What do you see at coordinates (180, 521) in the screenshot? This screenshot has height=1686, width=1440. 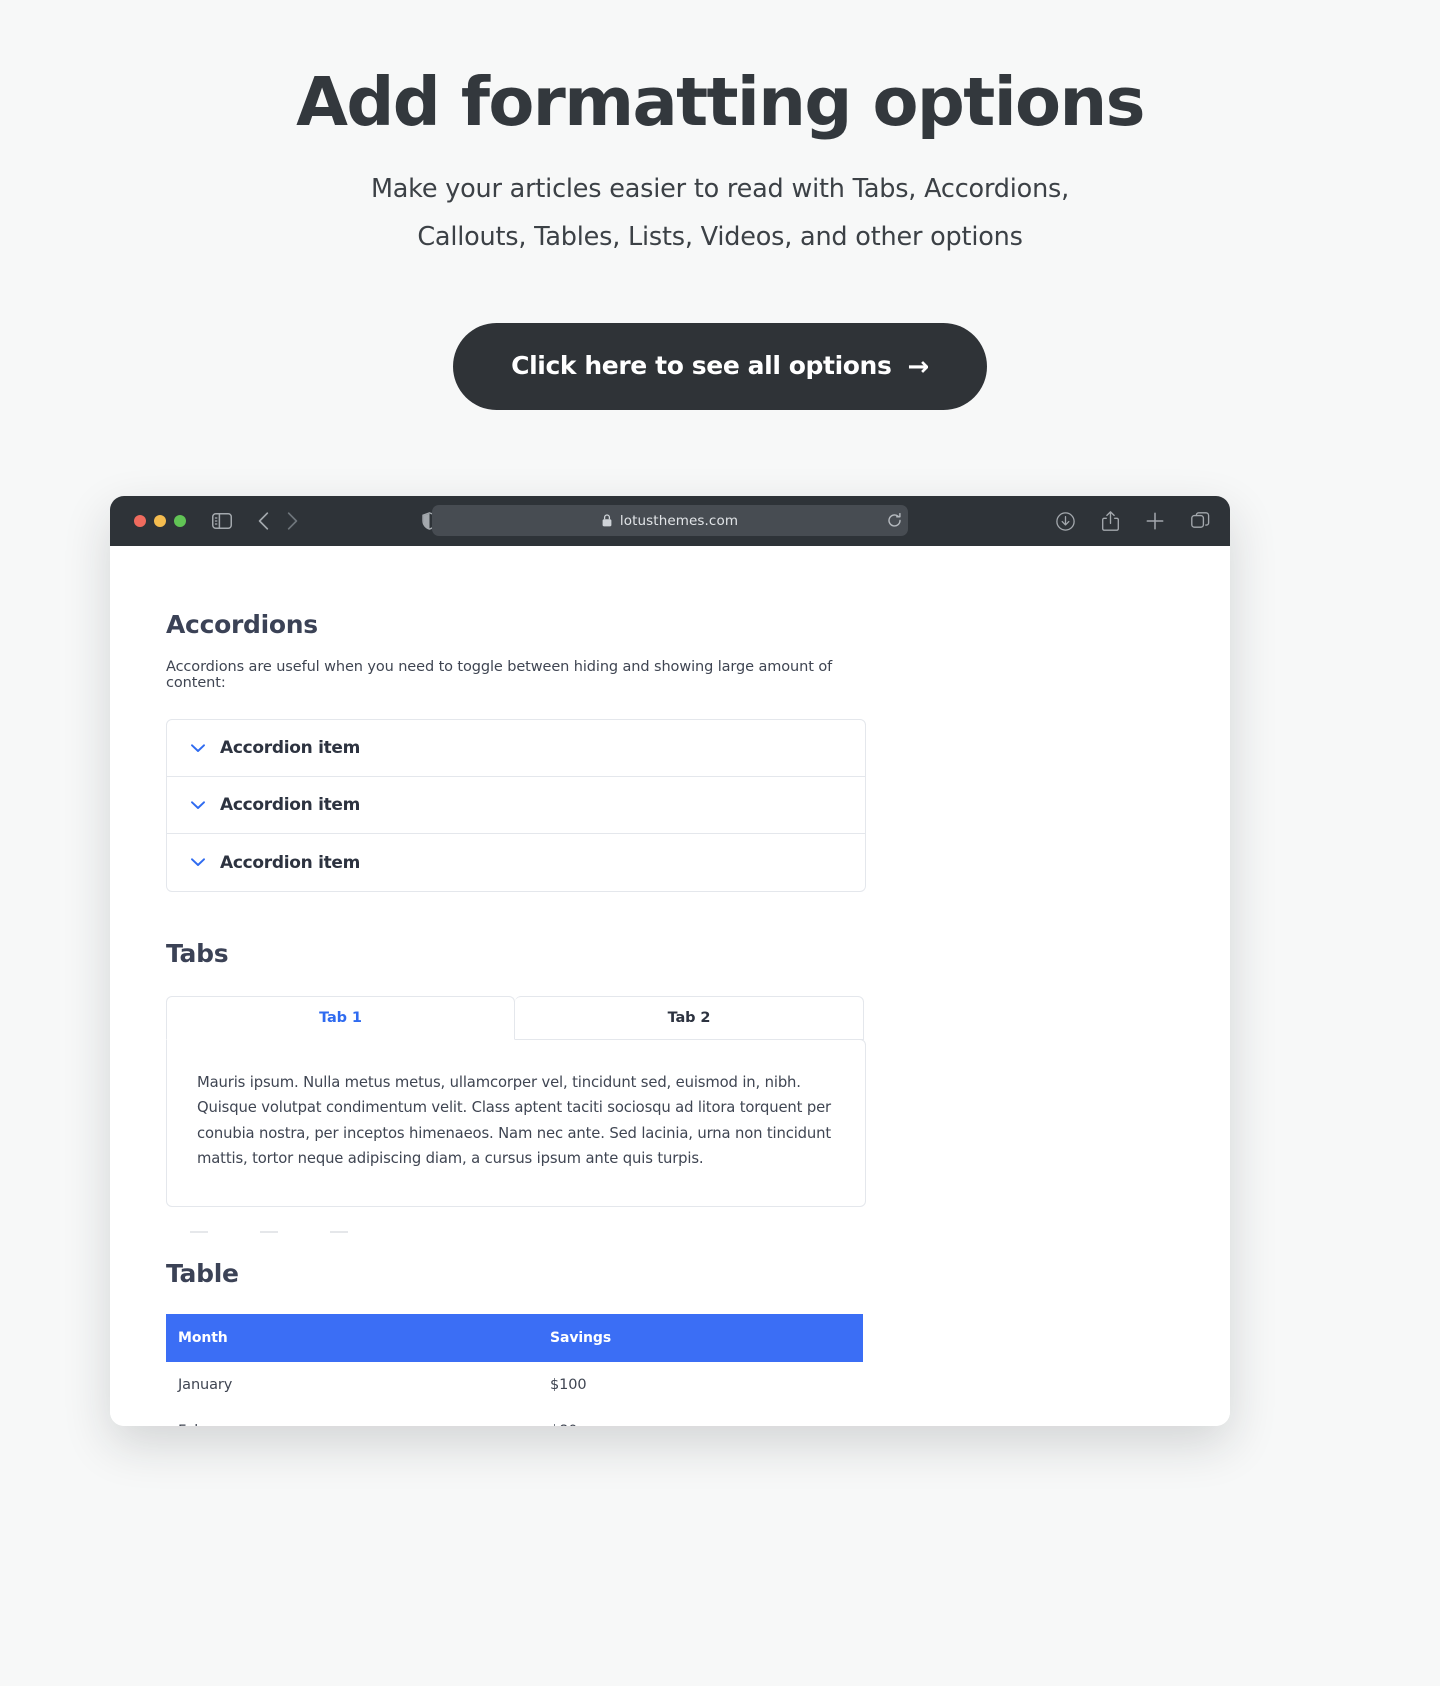 I see `maximize-window-dot` at bounding box center [180, 521].